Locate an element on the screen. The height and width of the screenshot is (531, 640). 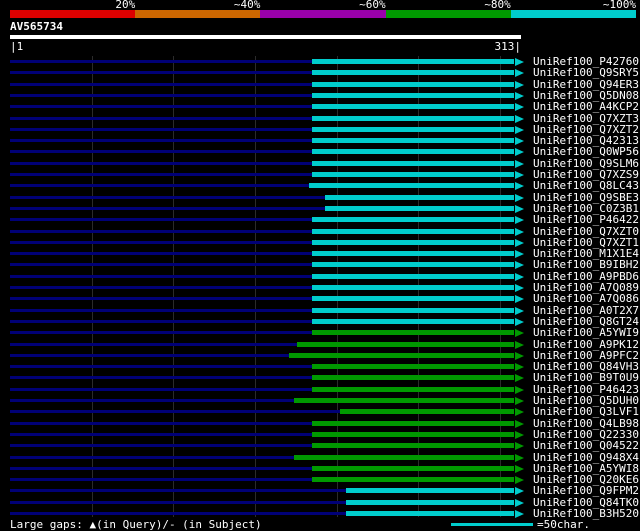
hit-label: UniRef100_Q9FPM2 is located at coordinates (586, 490).